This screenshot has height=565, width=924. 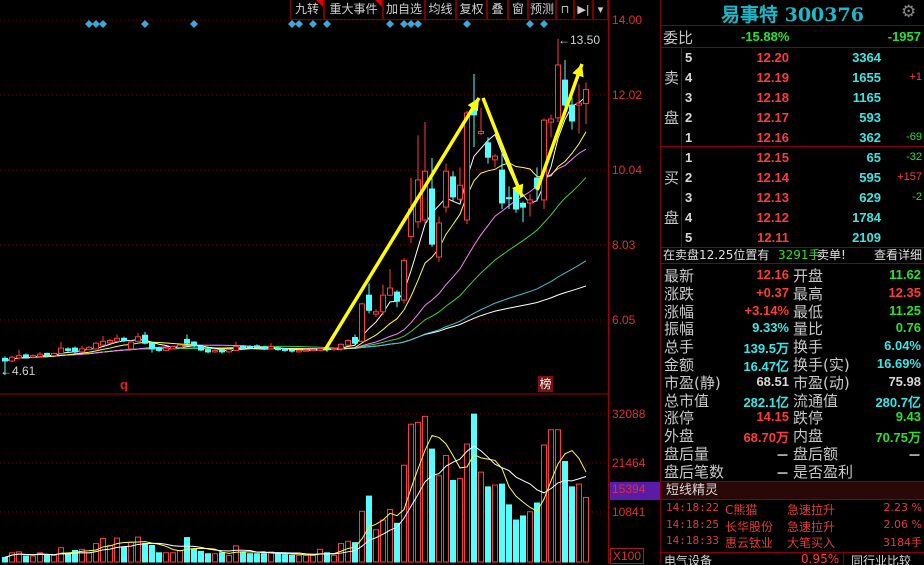 I want to click on buy-level-row: 1 12.15 65 -32, so click(x=792, y=158).